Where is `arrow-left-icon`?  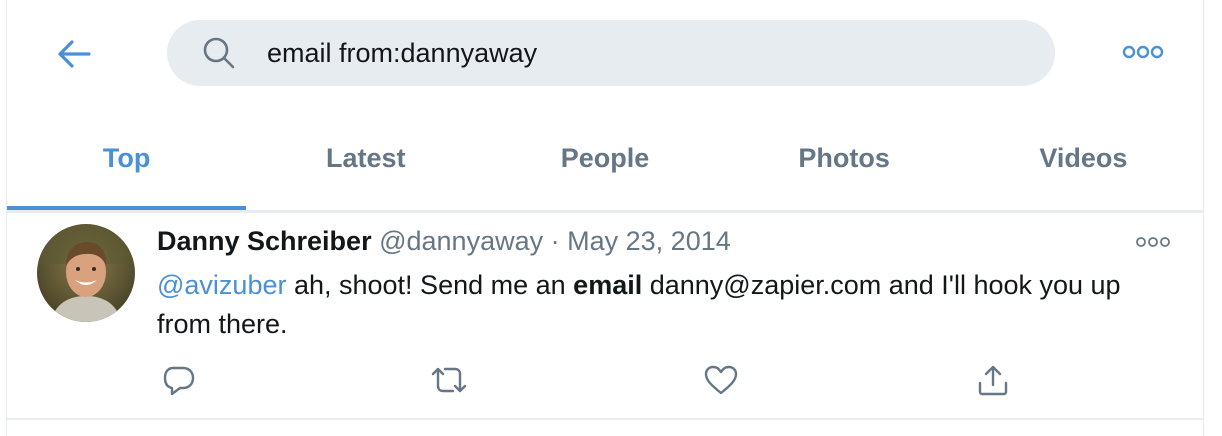 arrow-left-icon is located at coordinates (74, 54).